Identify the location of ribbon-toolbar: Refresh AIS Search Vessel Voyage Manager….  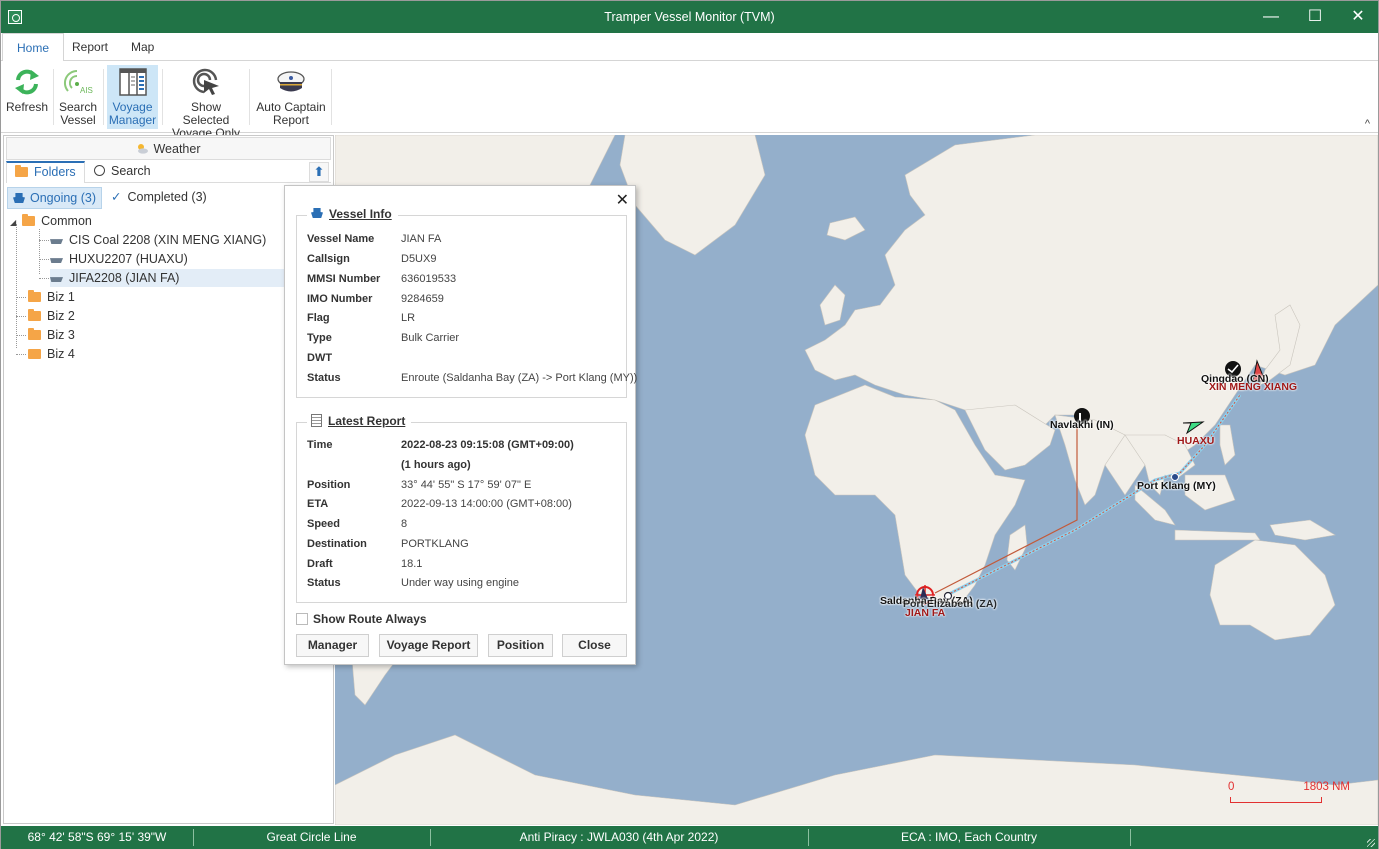
(689, 100).